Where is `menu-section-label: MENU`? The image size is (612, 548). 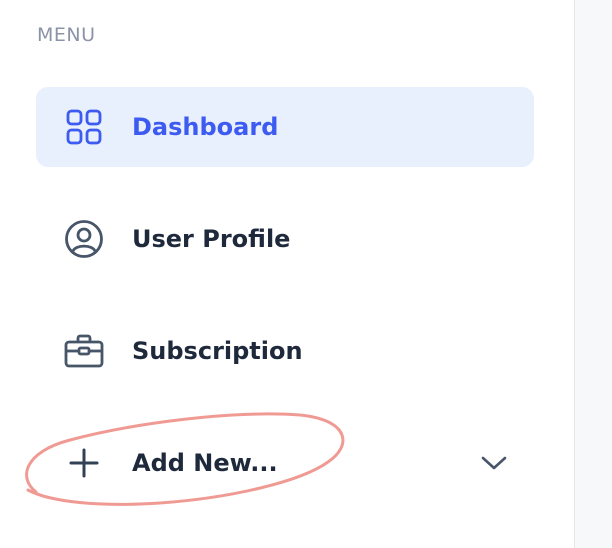
menu-section-label: MENU is located at coordinates (66, 35).